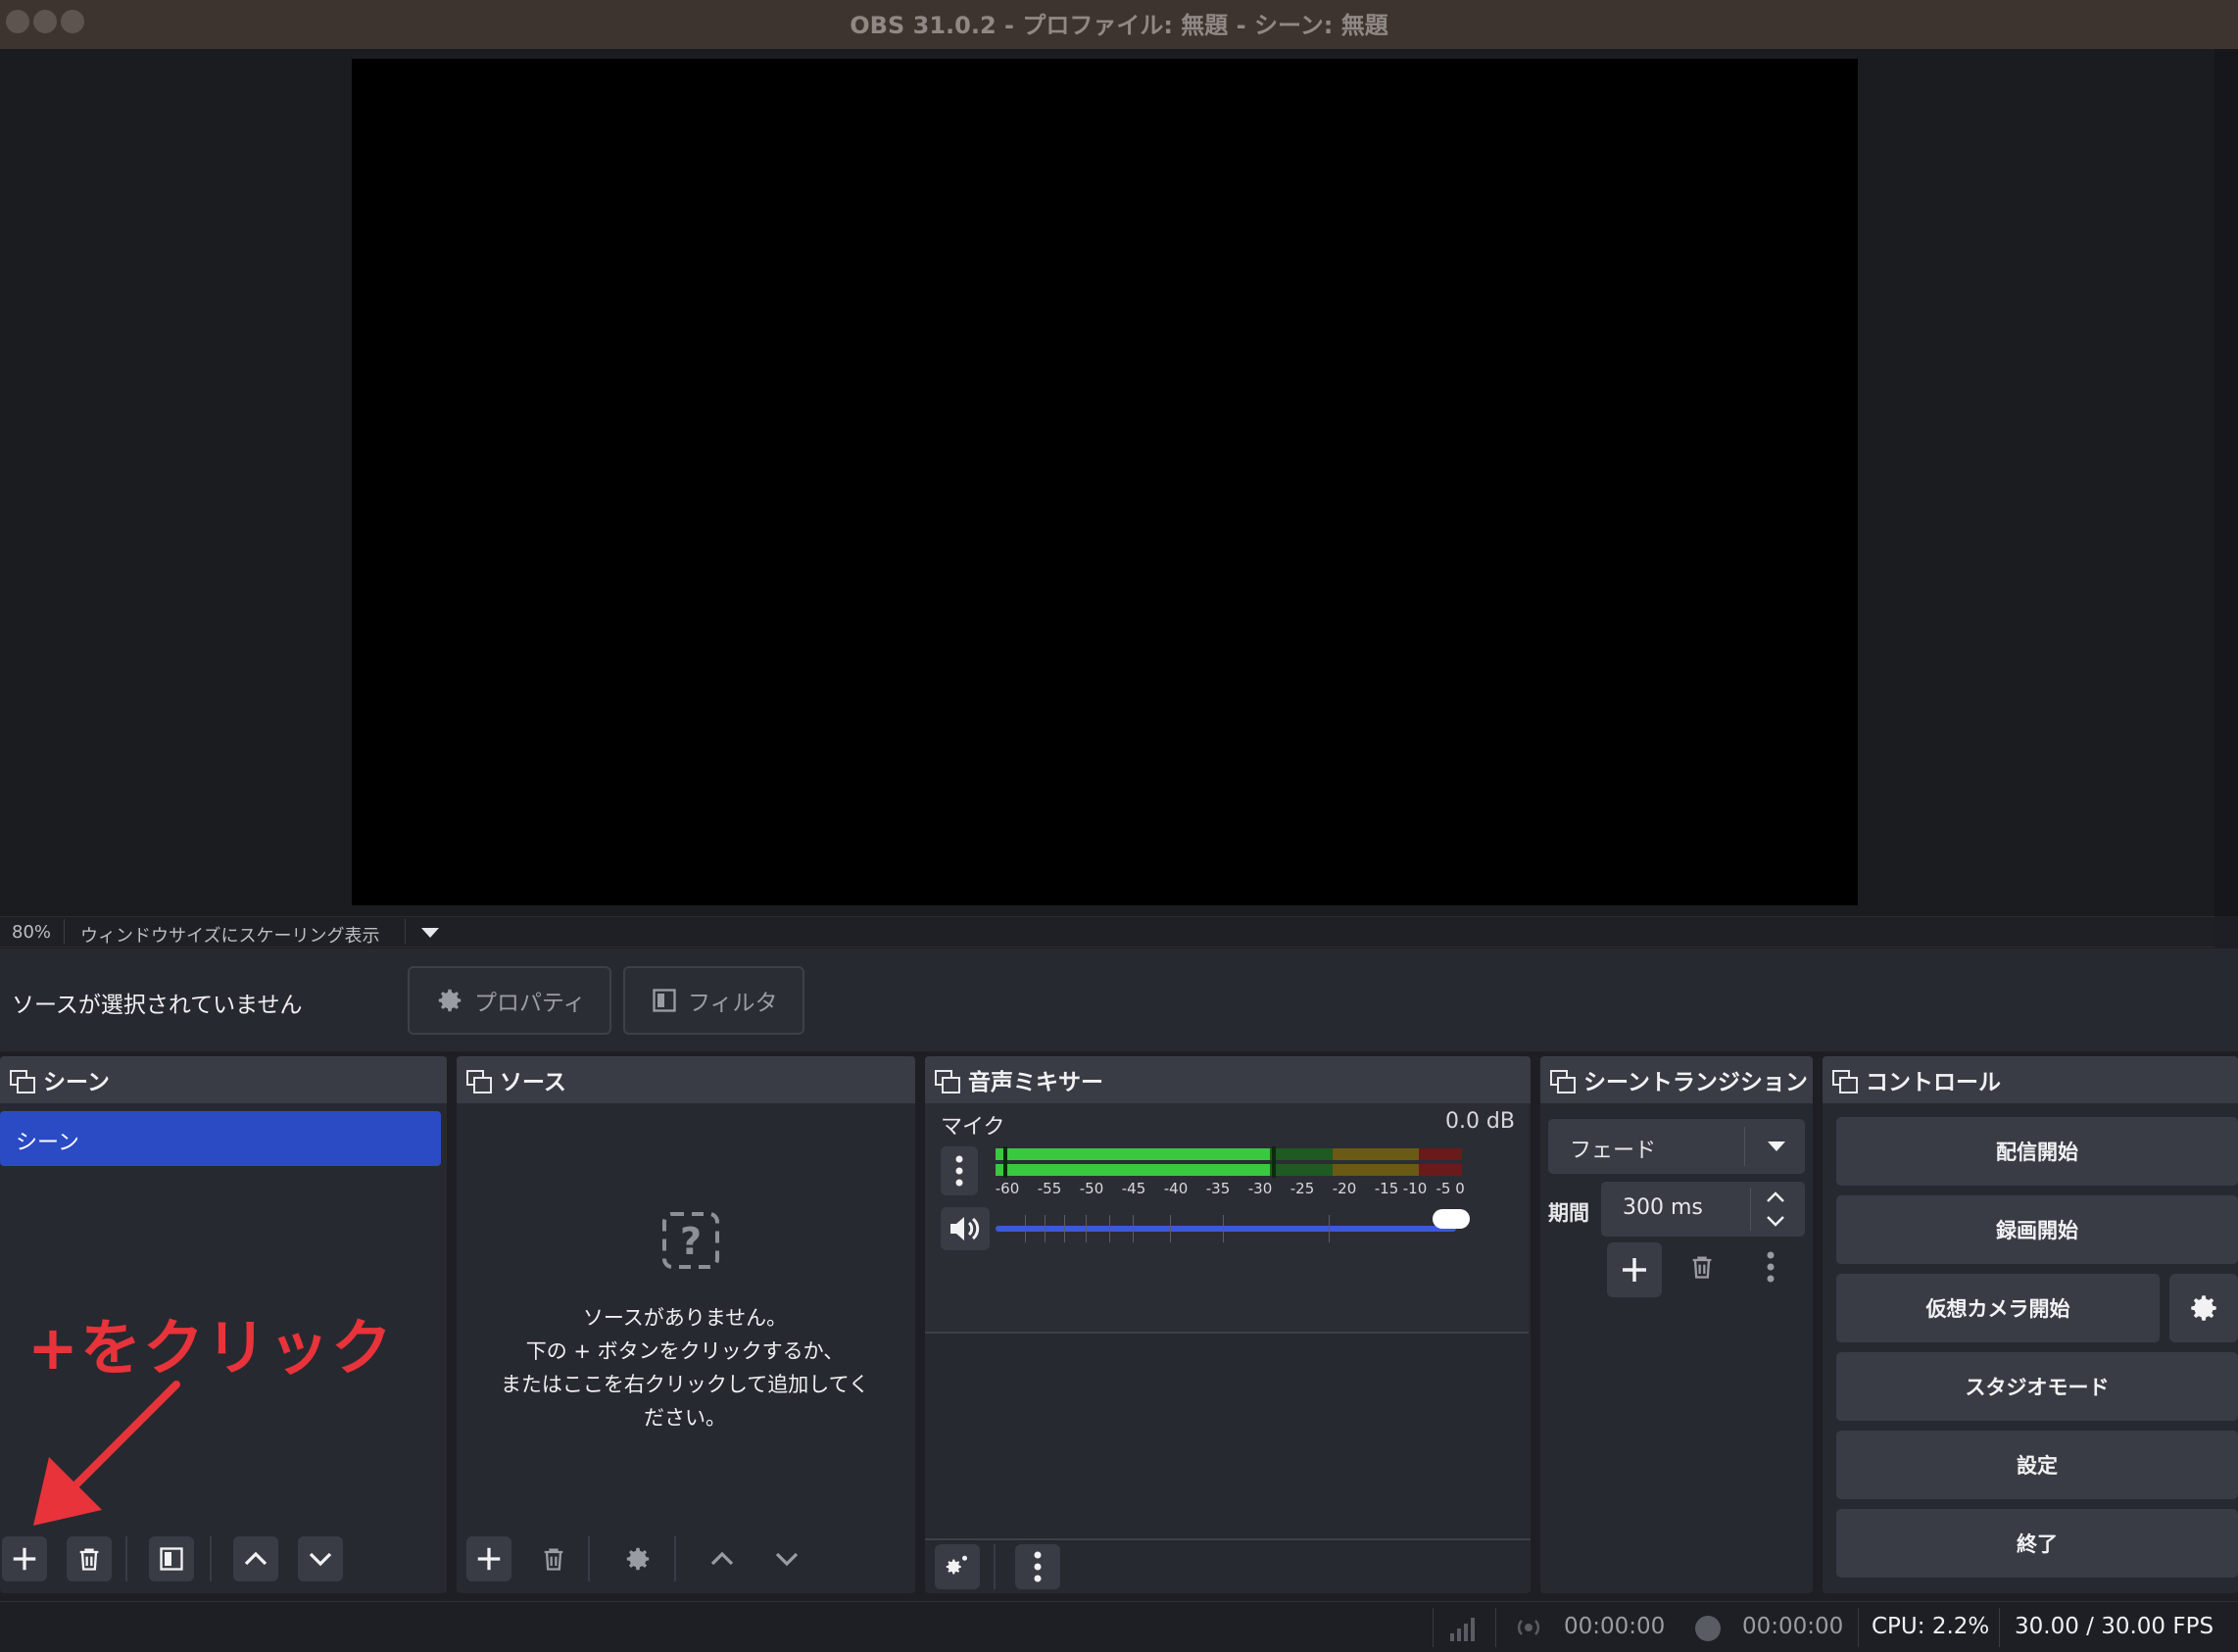  Describe the element at coordinates (686, 1079) in the screenshot. I see `sources-dock-header: ソース` at that location.